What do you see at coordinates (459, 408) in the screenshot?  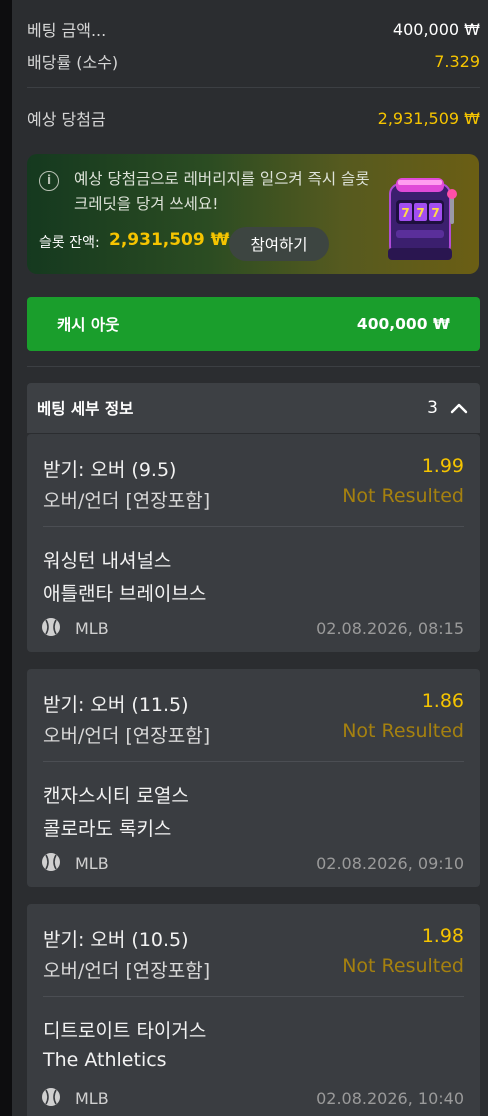 I see `chevron-up-icon` at bounding box center [459, 408].